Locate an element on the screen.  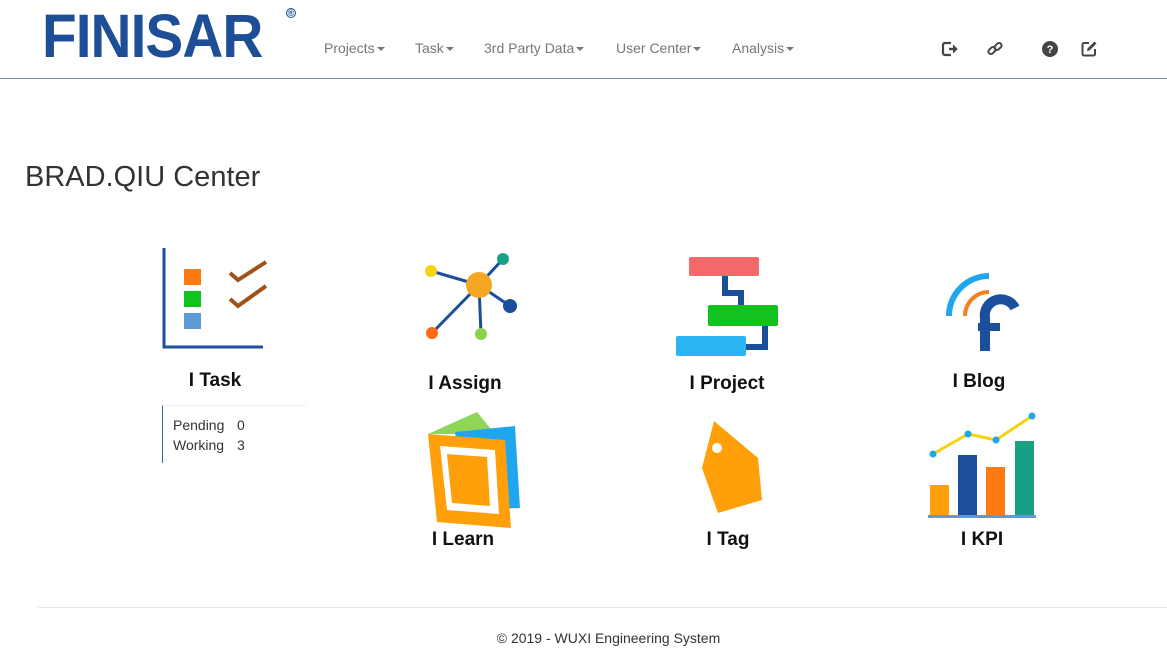
stat-label-working: Working is located at coordinates (199, 445).